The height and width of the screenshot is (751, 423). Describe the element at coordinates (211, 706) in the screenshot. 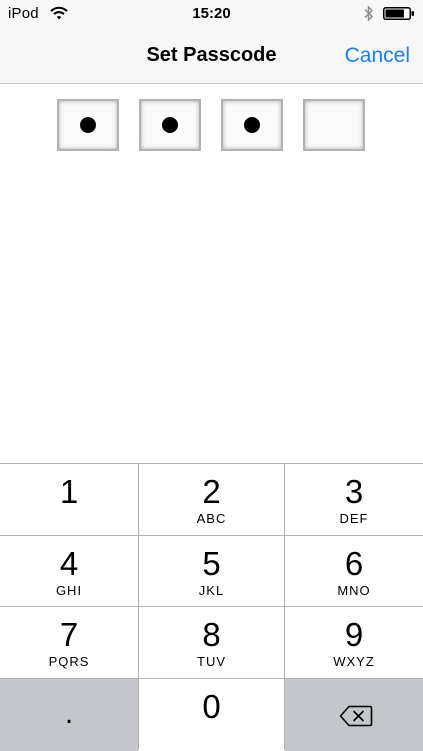

I see `key-number: 0` at that location.